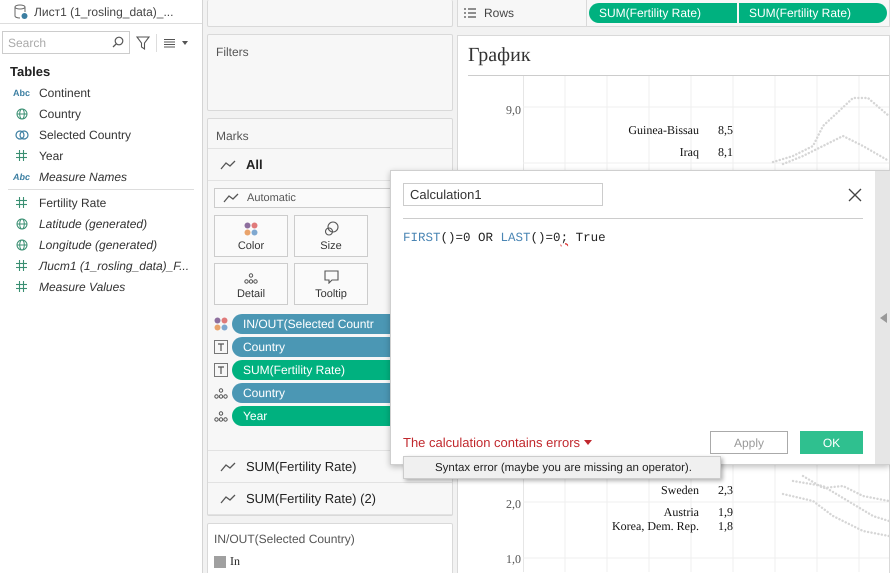 The image size is (890, 573). What do you see at coordinates (101, 92) in the screenshot?
I see `field-item: Abc Continent` at bounding box center [101, 92].